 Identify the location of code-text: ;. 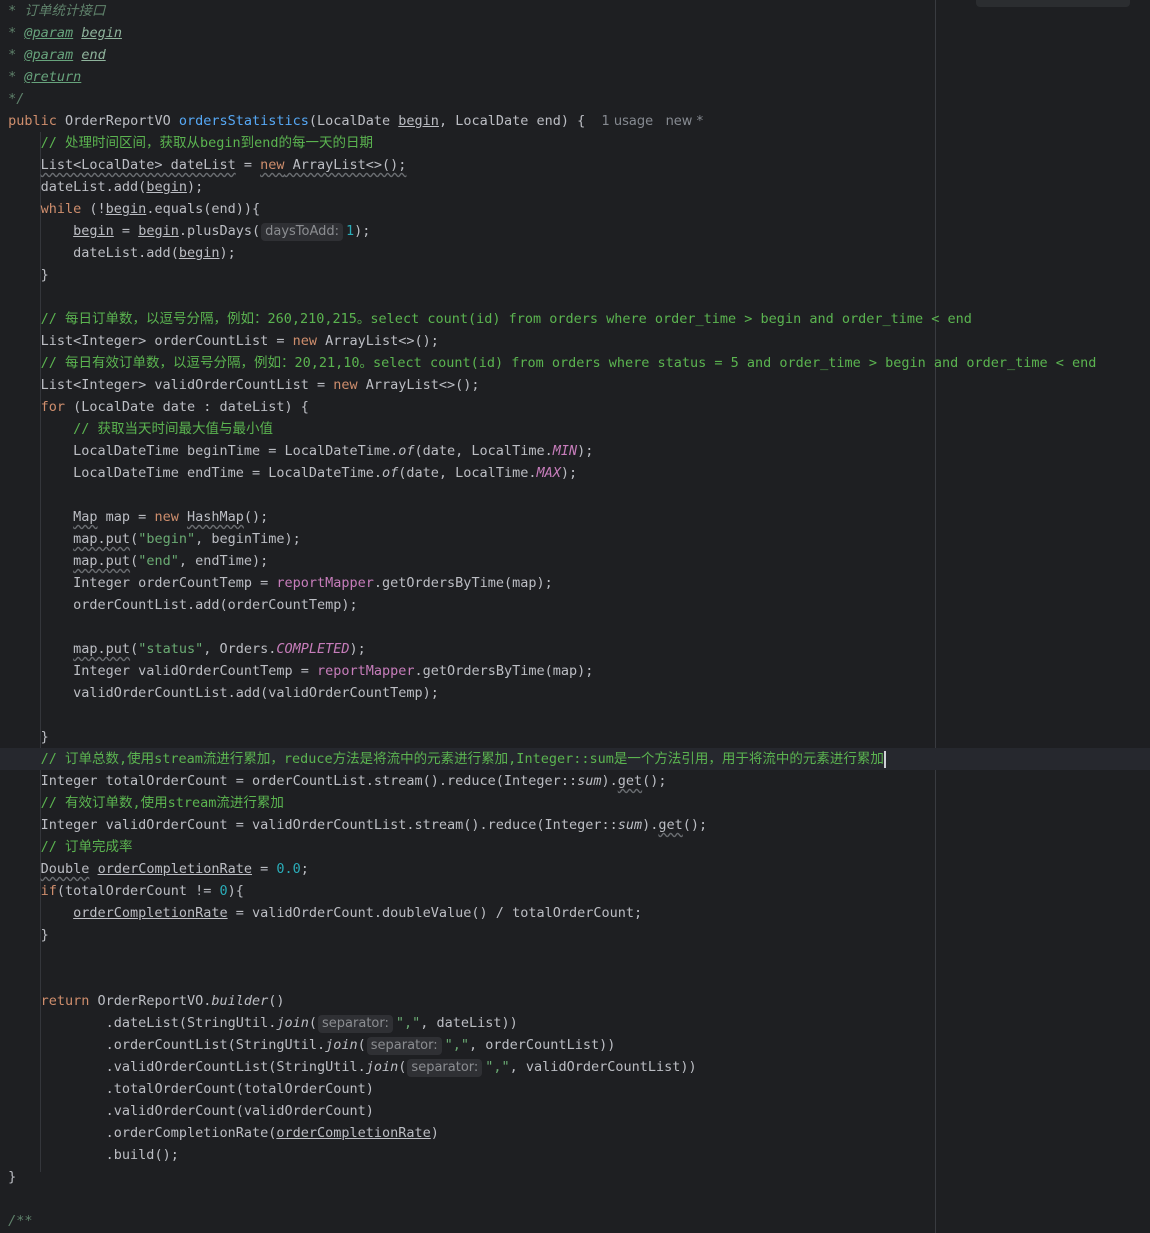
(304, 869).